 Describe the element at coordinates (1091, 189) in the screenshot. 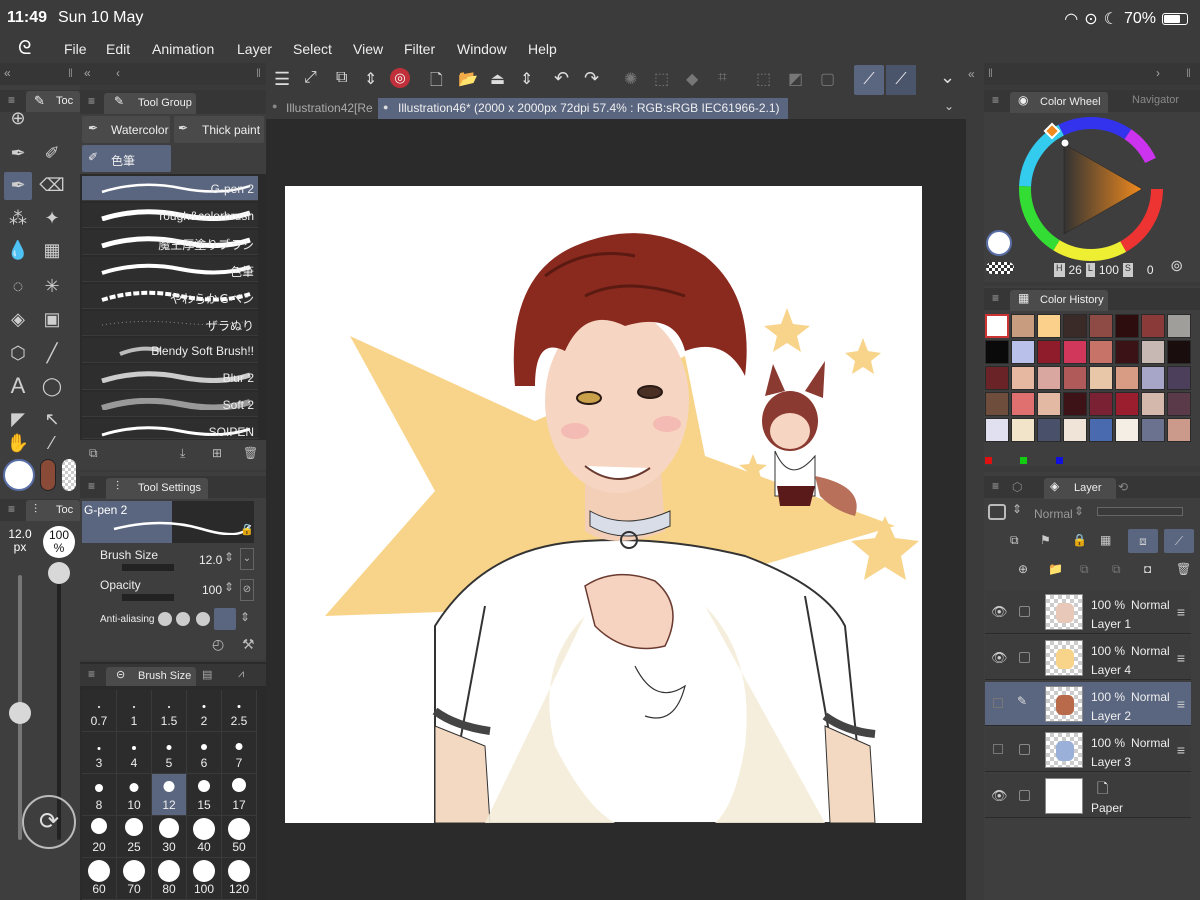

I see `color-wheel` at that location.